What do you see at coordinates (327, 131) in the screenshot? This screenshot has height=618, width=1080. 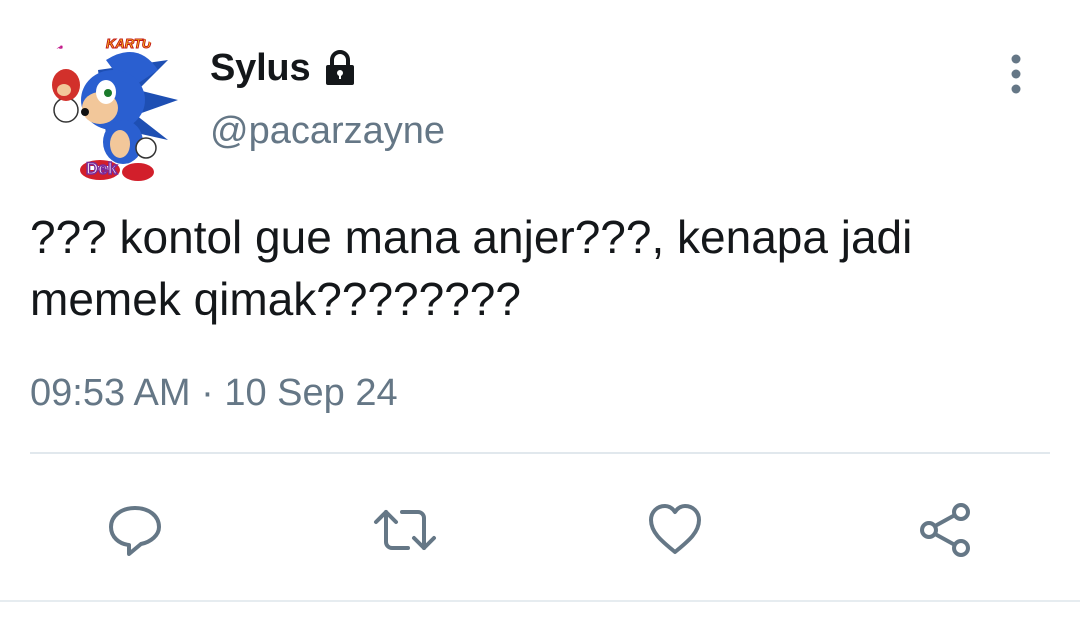 I see `user-handle: @pacarzayne` at bounding box center [327, 131].